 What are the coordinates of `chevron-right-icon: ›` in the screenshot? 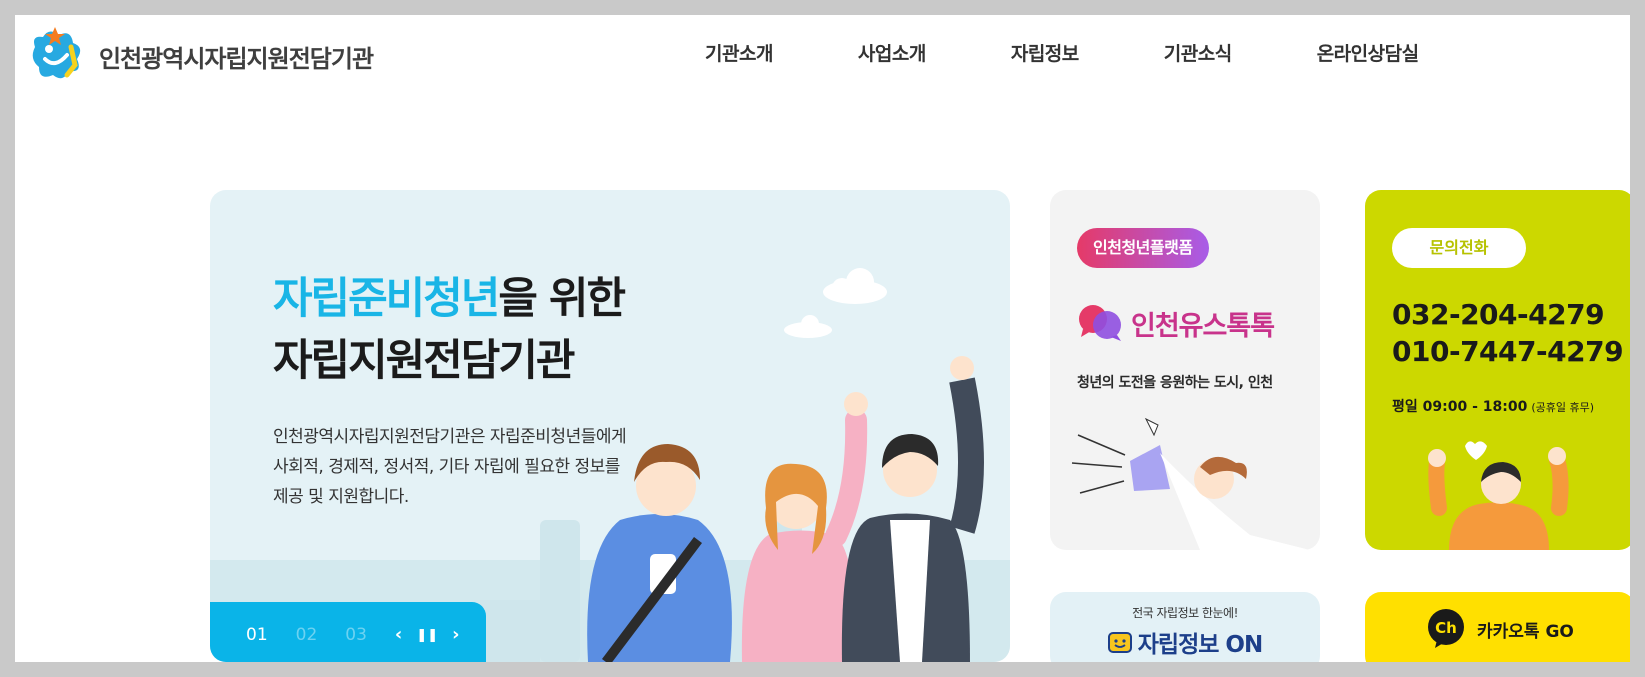 It's located at (455, 635).